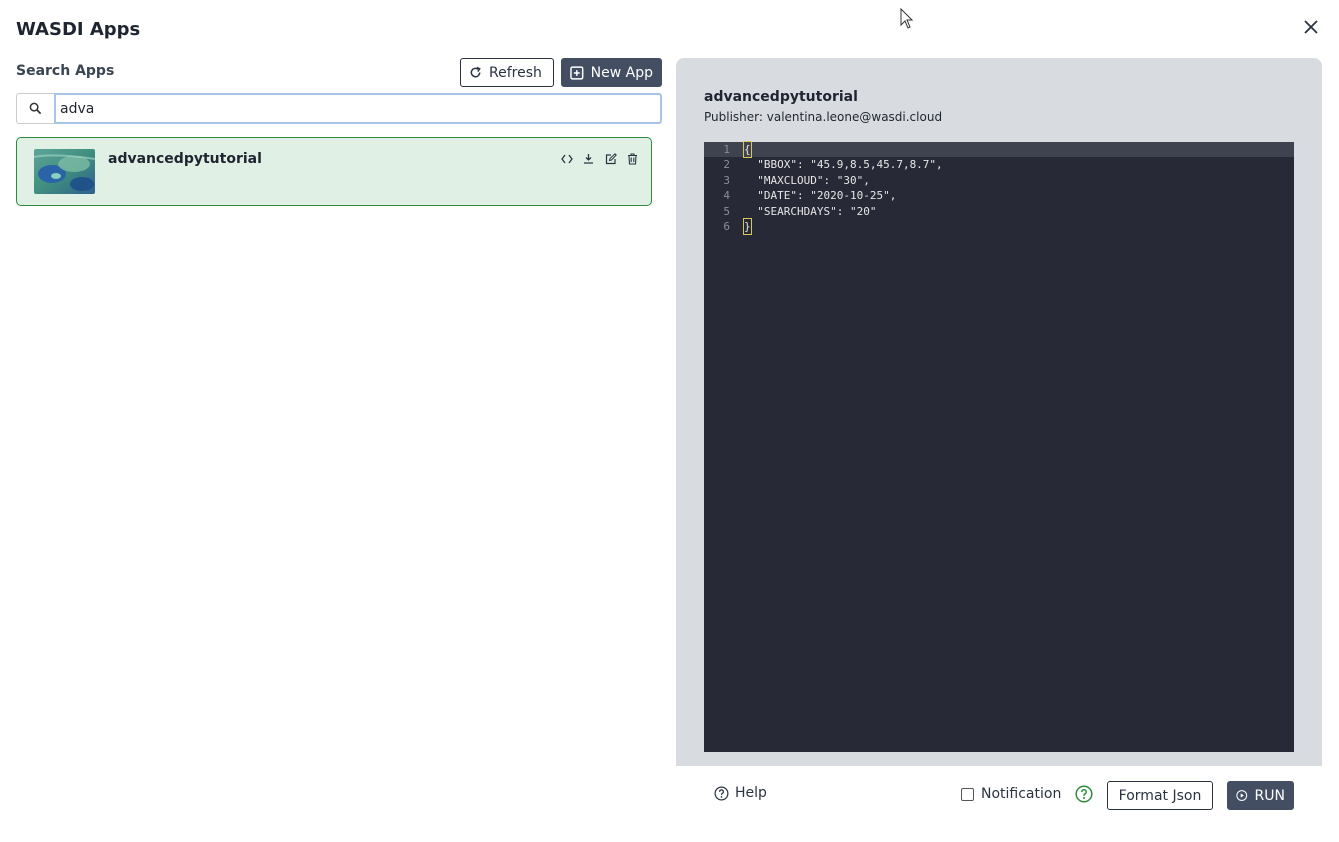 This screenshot has width=1339, height=842. Describe the element at coordinates (475, 72) in the screenshot. I see `refresh-icon` at that location.